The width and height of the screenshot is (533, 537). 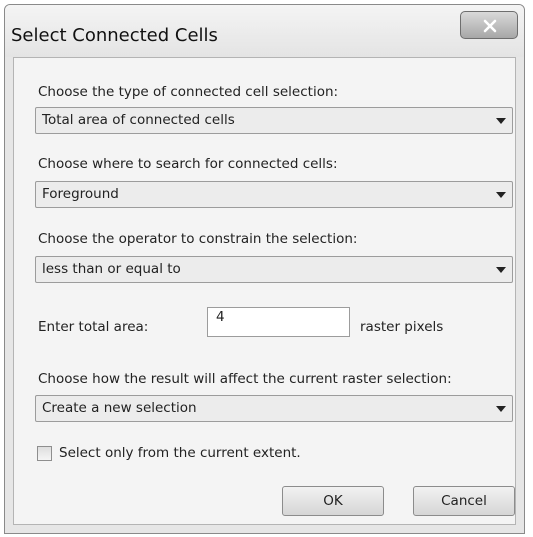 I want to click on result-effect-value: Create a new selection, so click(x=119, y=408).